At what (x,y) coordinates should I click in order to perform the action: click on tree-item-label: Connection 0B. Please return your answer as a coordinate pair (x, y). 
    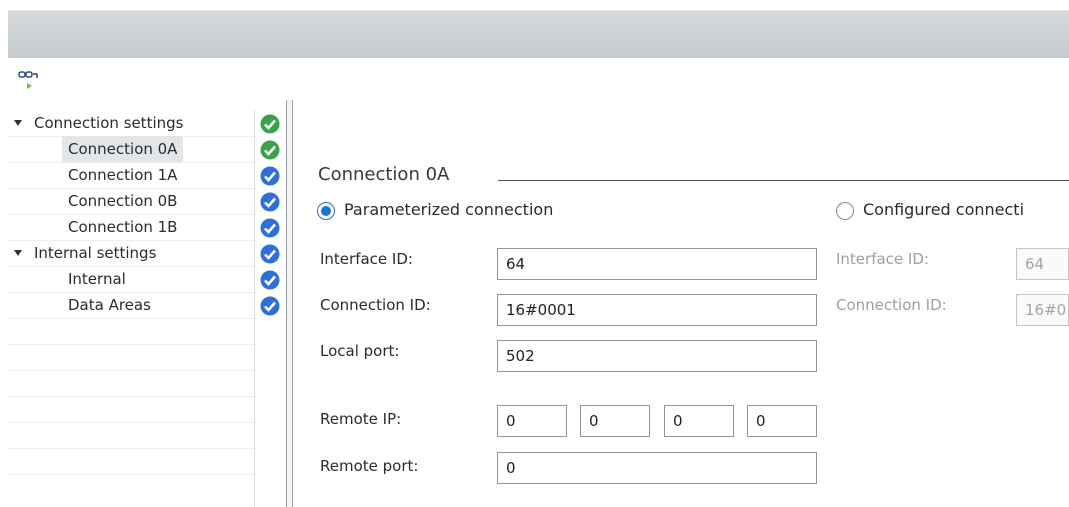
    Looking at the image, I should click on (123, 201).